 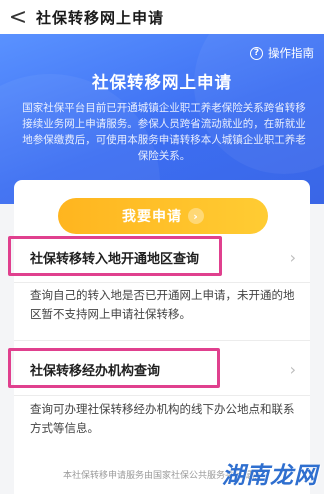 I want to click on back-icon: <, so click(x=18, y=17).